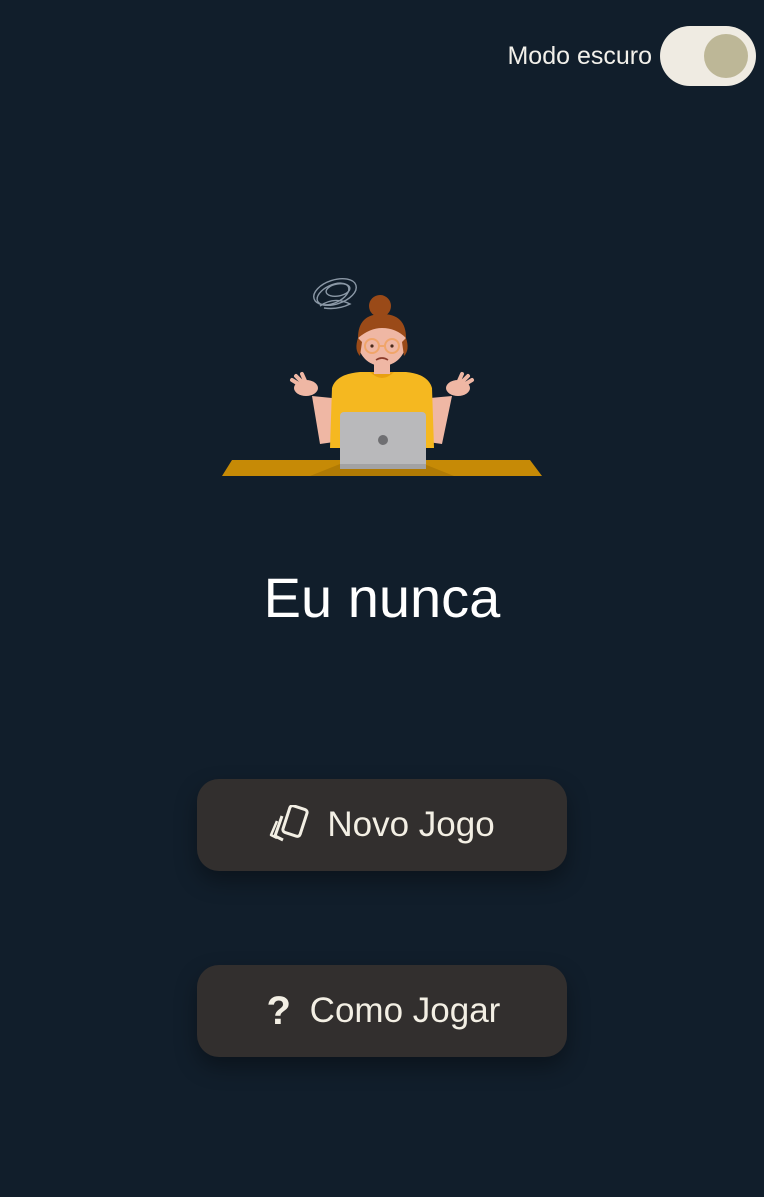 Image resolution: width=764 pixels, height=1197 pixels. What do you see at coordinates (382, 597) in the screenshot?
I see `page-title: Eu nunca` at bounding box center [382, 597].